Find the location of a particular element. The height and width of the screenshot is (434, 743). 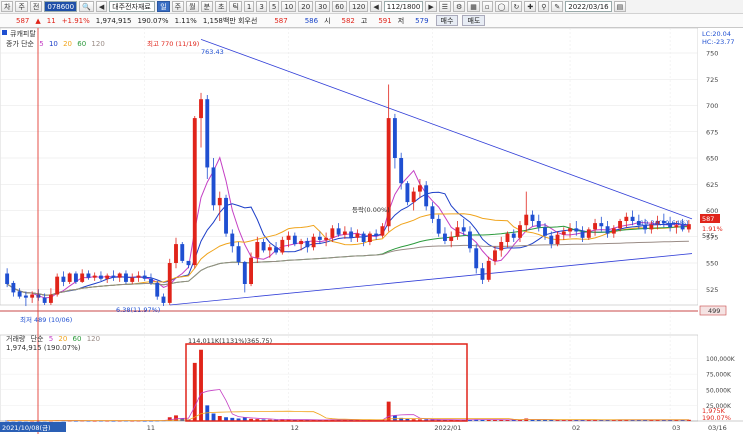

prev-icon: ◀ is located at coordinates (376, 6).